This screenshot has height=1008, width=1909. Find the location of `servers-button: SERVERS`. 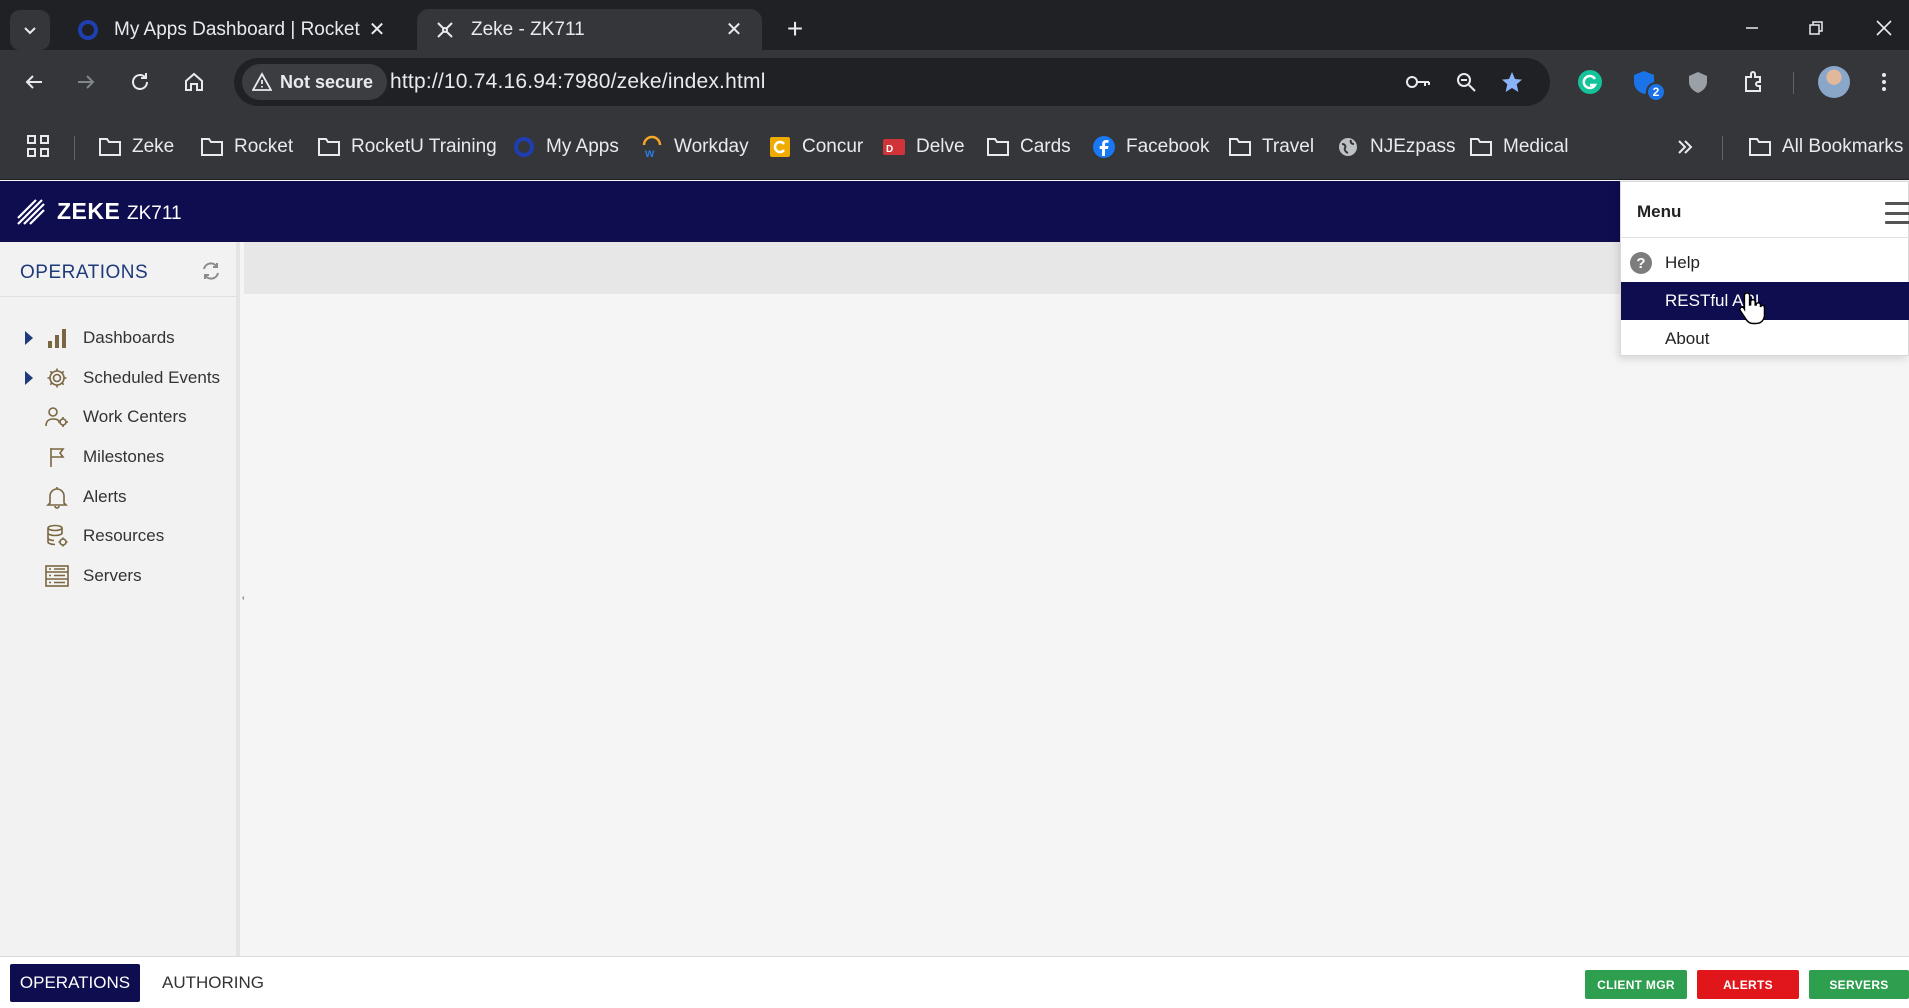

servers-button: SERVERS is located at coordinates (1859, 984).